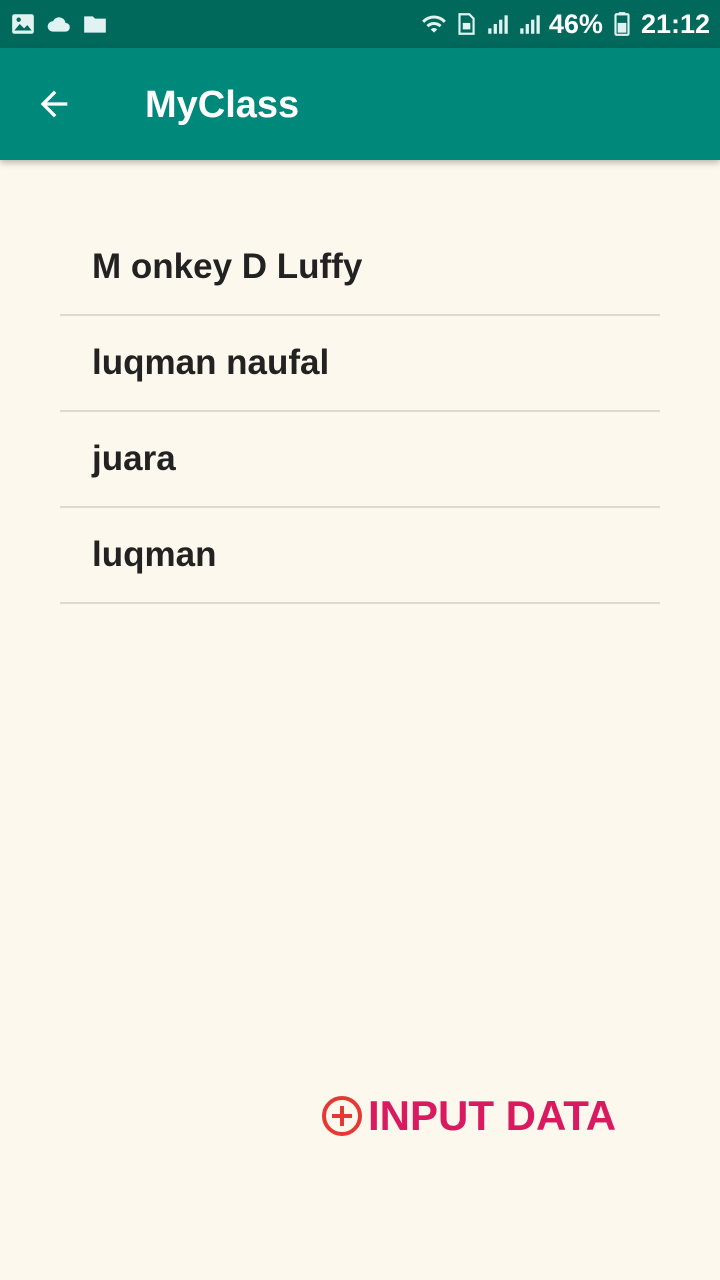 This screenshot has height=1280, width=720. What do you see at coordinates (211, 362) in the screenshot?
I see `list-item-label: luqman naufal` at bounding box center [211, 362].